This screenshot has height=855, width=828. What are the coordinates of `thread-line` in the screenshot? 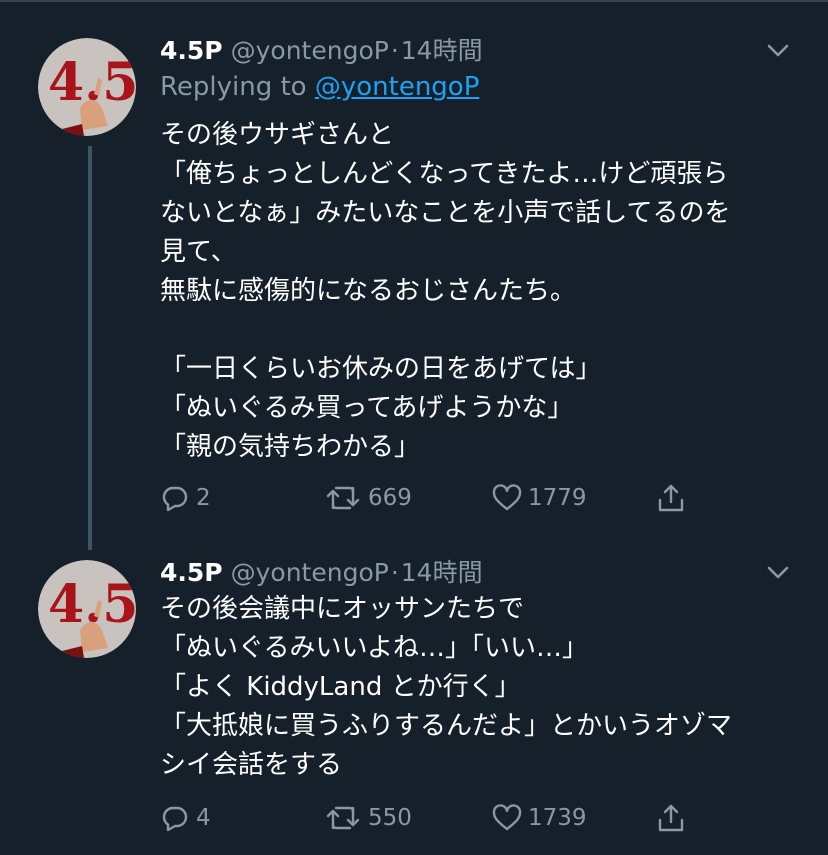 It's located at (90, 348).